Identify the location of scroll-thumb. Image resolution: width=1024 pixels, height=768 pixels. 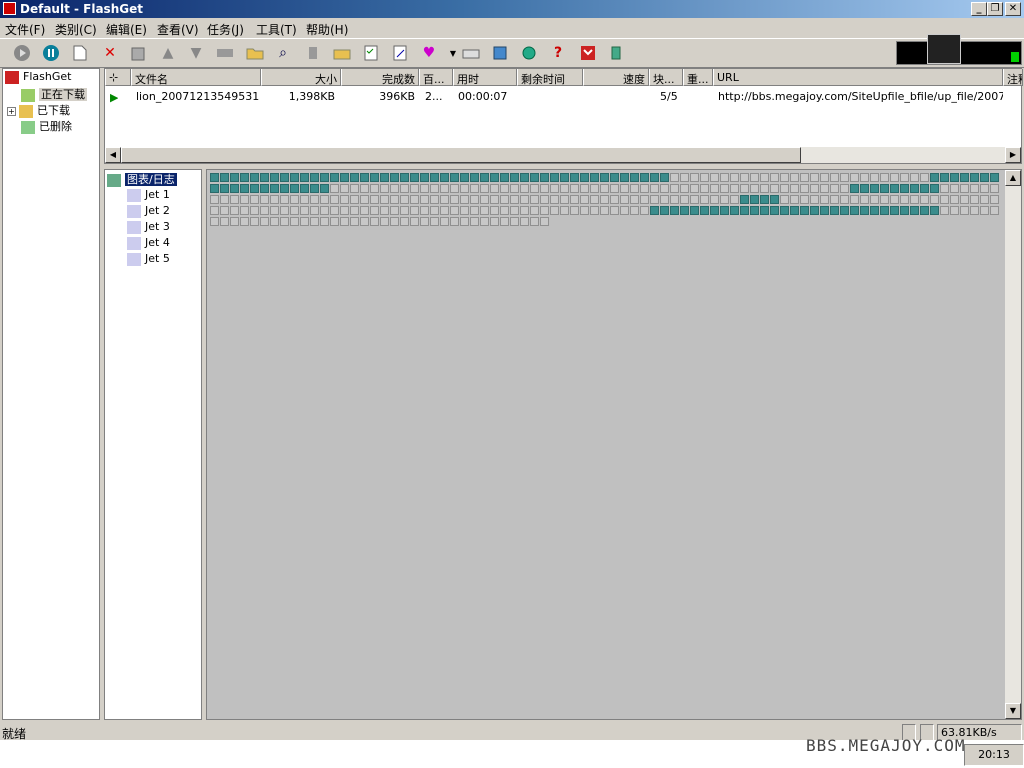
(461, 155).